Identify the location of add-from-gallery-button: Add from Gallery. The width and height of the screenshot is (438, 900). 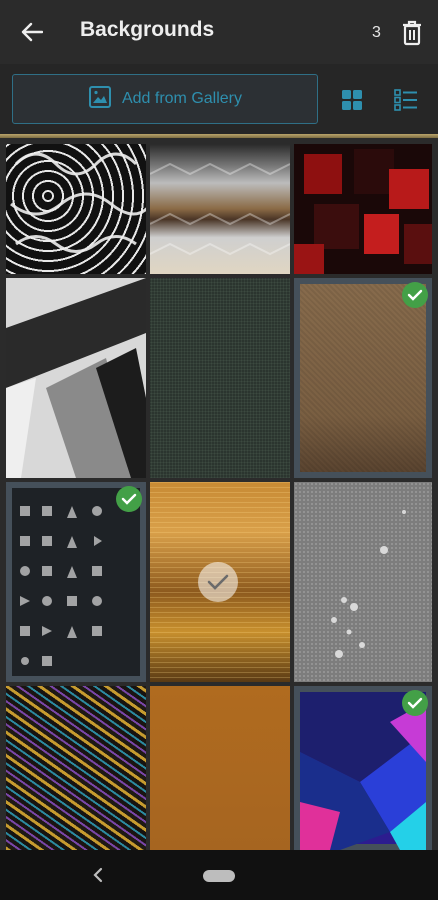
(165, 99).